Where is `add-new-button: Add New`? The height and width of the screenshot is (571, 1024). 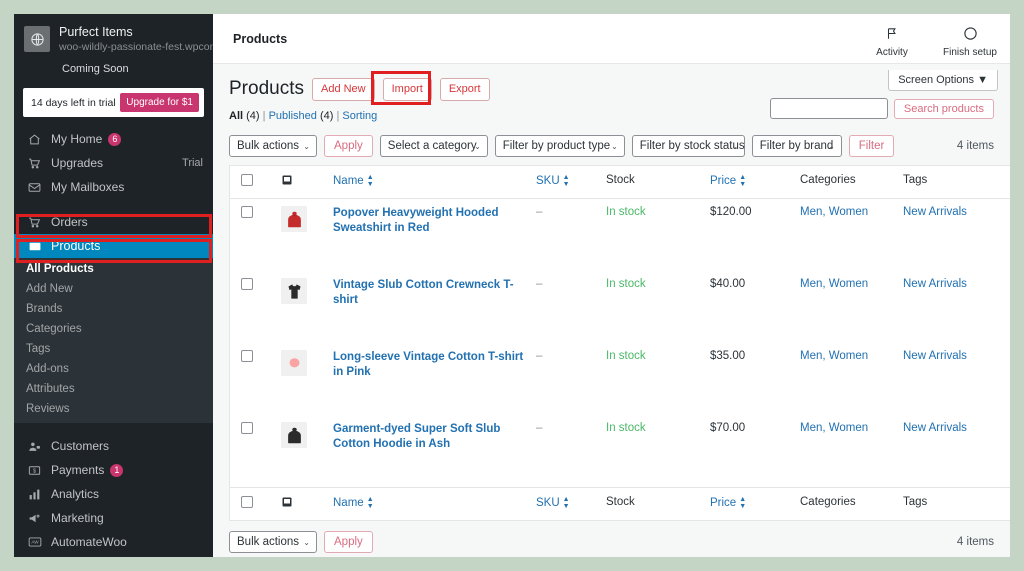 add-new-button: Add New is located at coordinates (343, 89).